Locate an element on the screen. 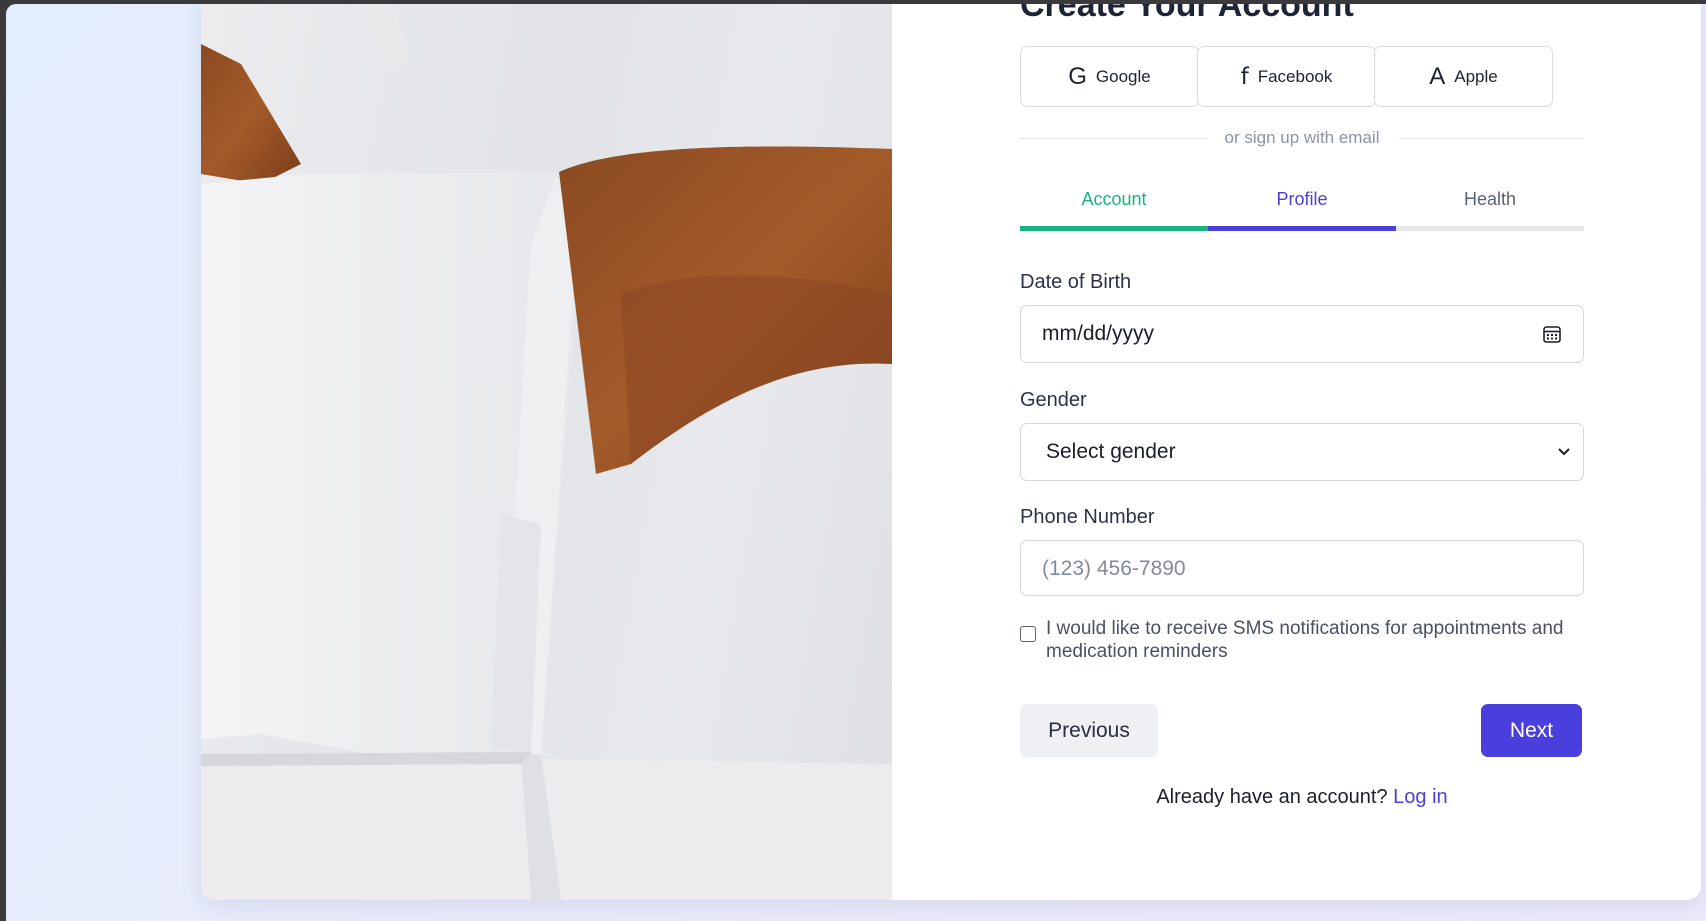 The width and height of the screenshot is (1706, 921). apple-signup-button: A Apple is located at coordinates (1463, 76).